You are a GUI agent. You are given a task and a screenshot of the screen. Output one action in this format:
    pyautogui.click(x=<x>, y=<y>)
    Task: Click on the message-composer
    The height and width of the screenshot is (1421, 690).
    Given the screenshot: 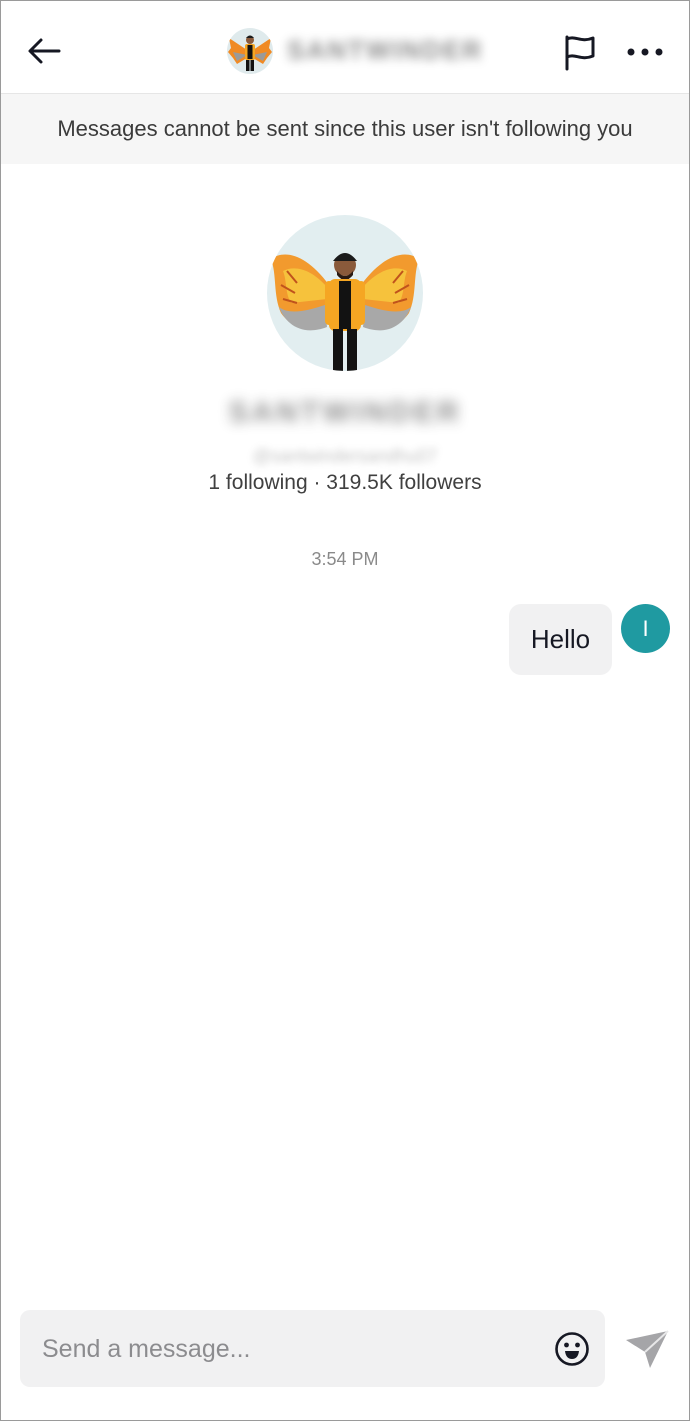 What is the action you would take?
    pyautogui.click(x=312, y=1348)
    